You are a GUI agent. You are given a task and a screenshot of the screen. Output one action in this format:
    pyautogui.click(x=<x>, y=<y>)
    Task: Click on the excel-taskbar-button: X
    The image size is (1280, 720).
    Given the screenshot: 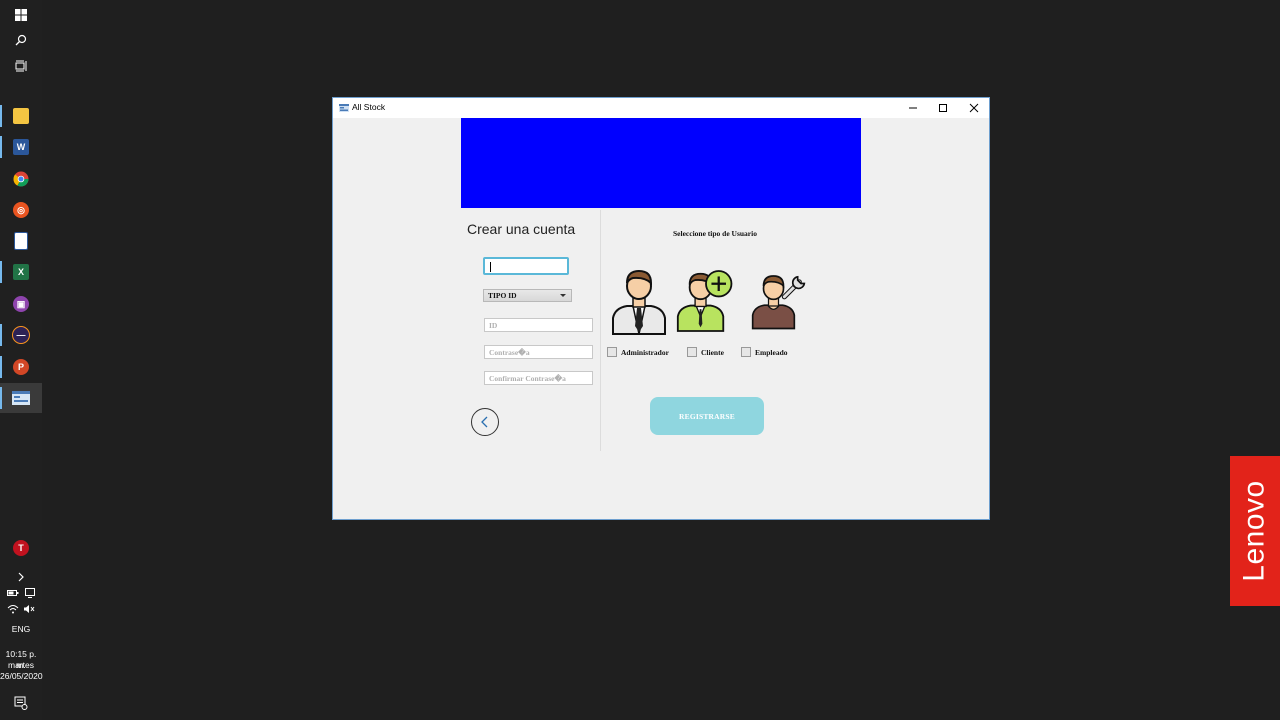 What is the action you would take?
    pyautogui.click(x=21, y=272)
    